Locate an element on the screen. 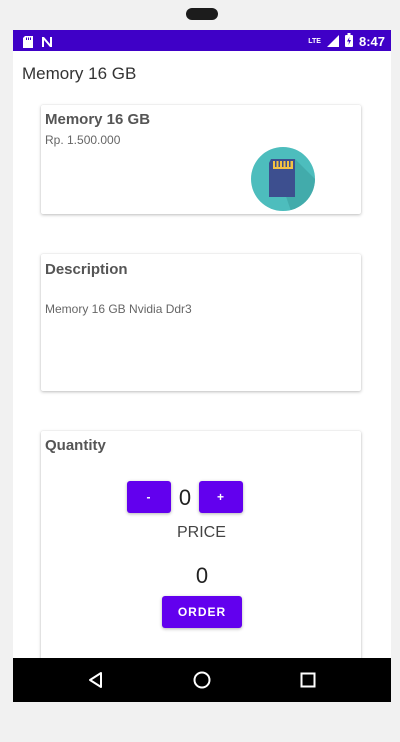 This screenshot has width=400, height=742. earpiece is located at coordinates (202, 14).